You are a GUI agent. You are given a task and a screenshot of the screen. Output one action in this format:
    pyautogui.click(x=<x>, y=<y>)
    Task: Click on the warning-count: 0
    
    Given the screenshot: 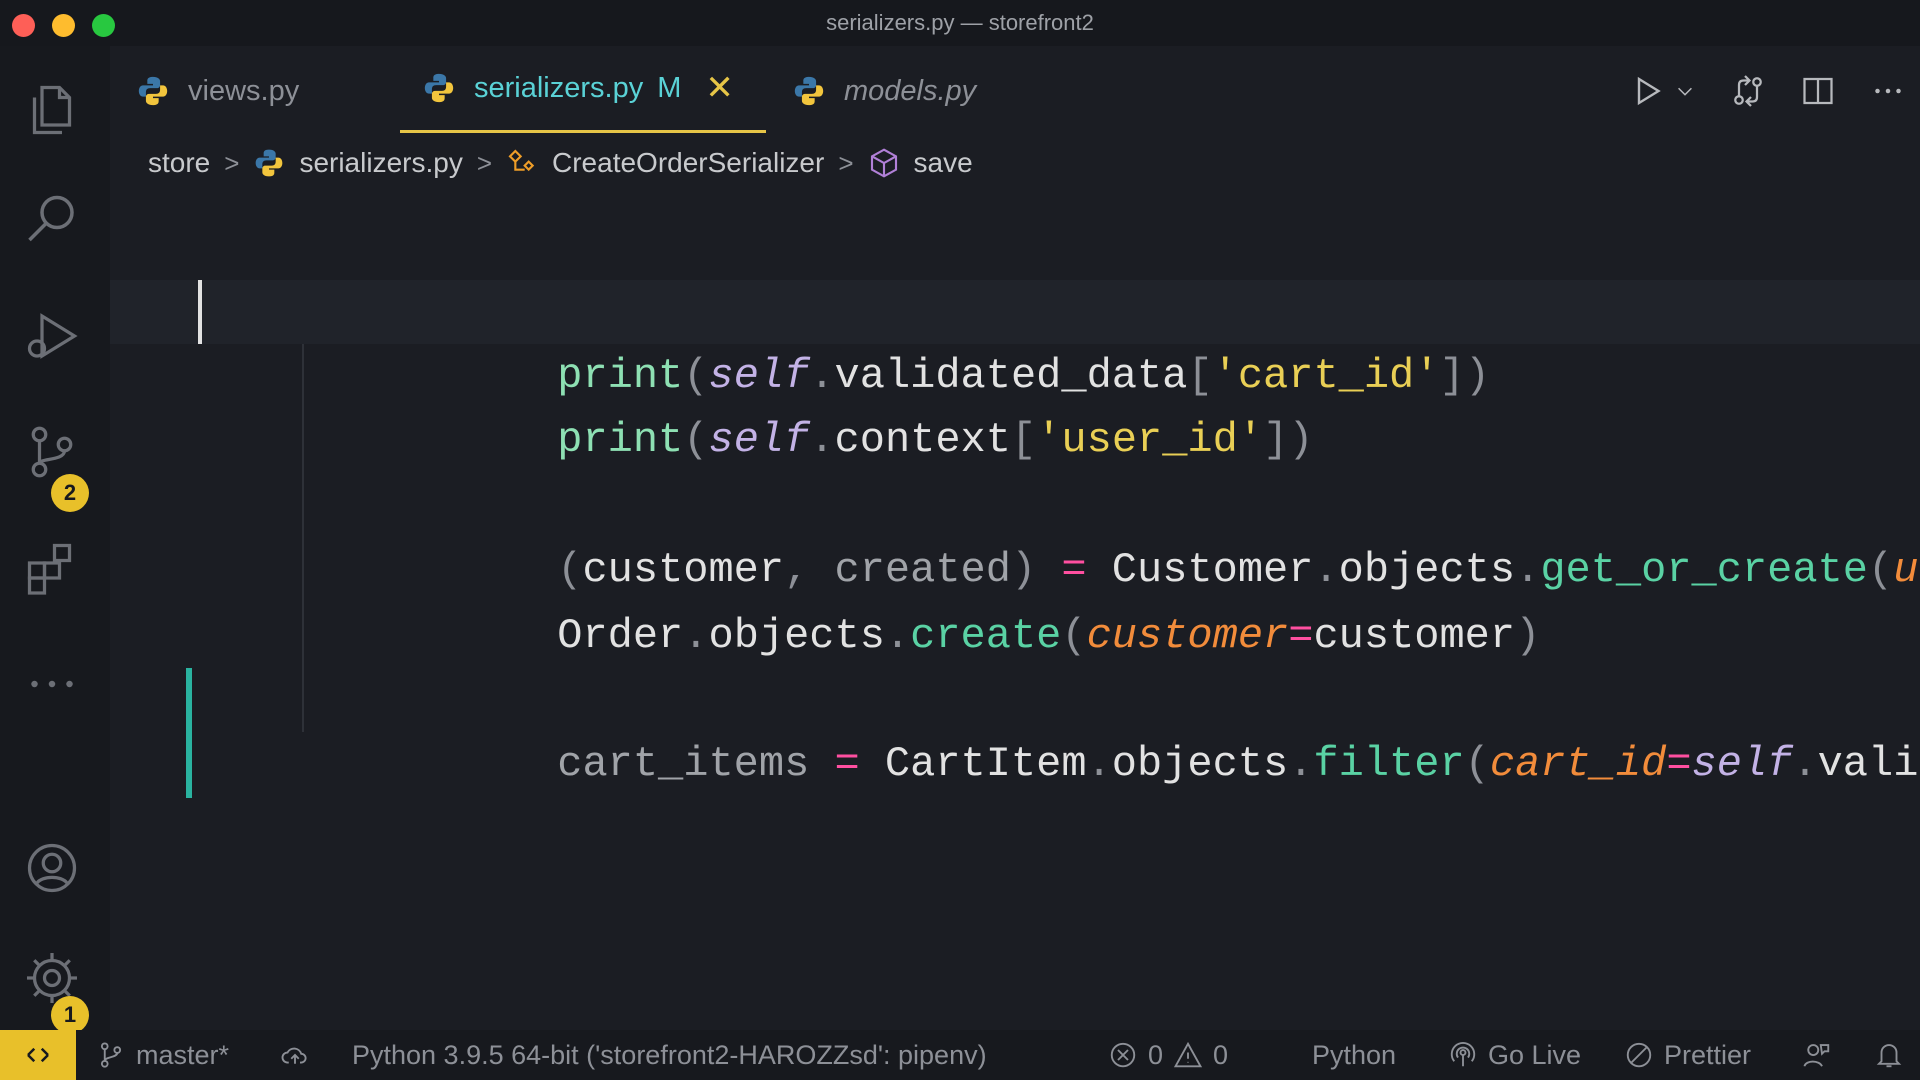 What is the action you would take?
    pyautogui.click(x=1221, y=1054)
    